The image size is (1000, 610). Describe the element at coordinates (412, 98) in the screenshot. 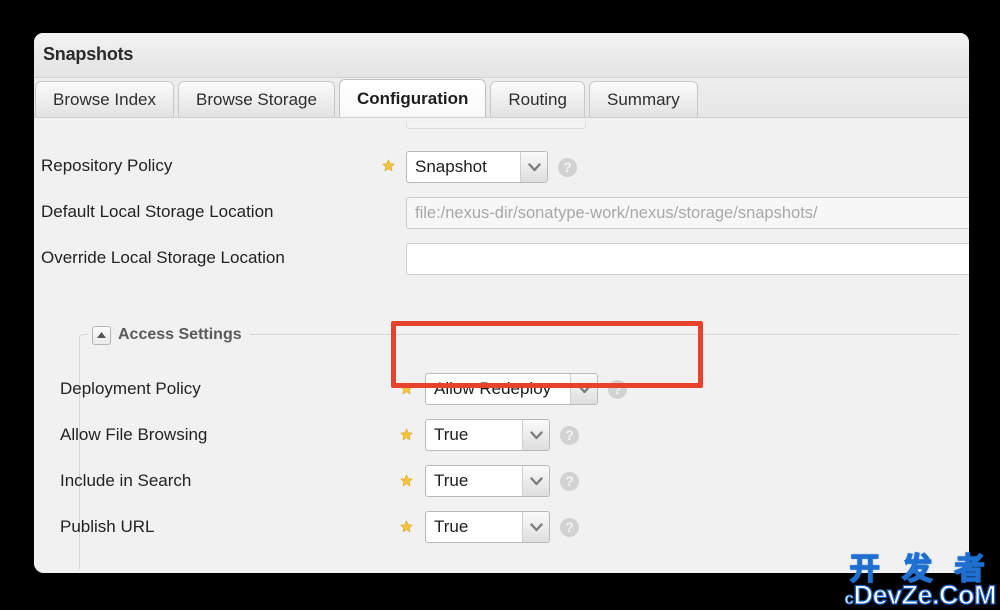

I see `tab-configuration: Configuration` at that location.